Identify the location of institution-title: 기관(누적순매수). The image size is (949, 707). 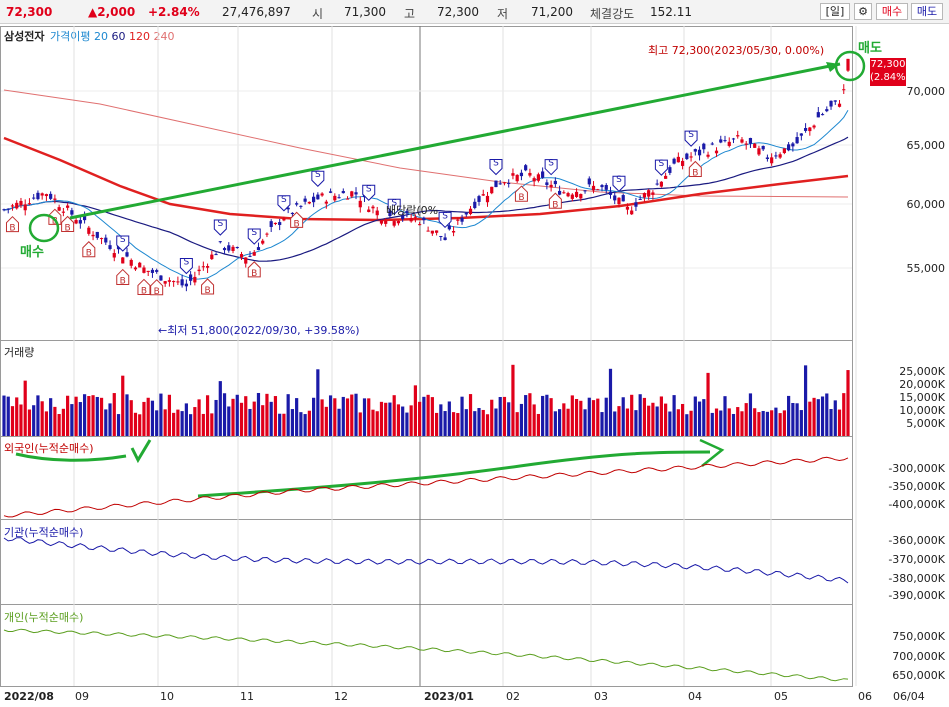
(44, 532).